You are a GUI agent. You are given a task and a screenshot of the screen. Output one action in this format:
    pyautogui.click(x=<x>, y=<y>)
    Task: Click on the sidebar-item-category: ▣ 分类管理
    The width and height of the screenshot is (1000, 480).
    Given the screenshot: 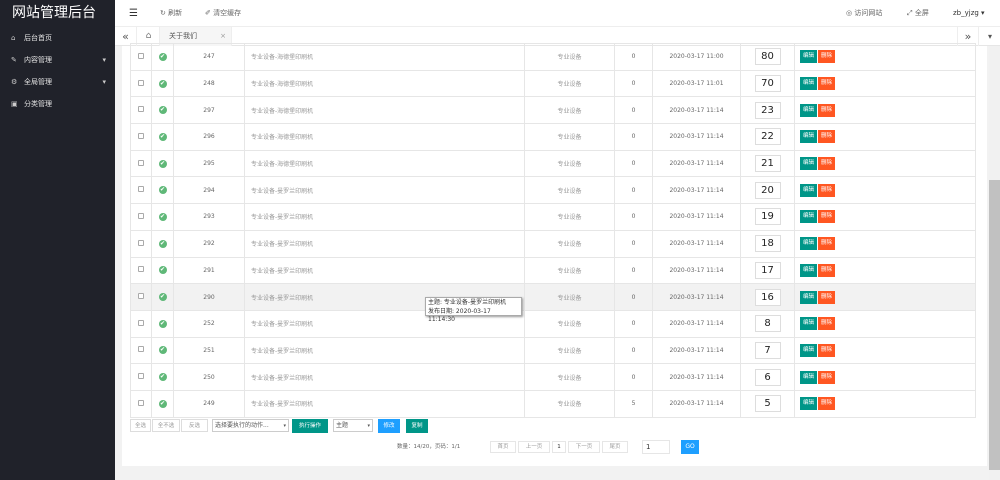 What is the action you would take?
    pyautogui.click(x=57, y=104)
    